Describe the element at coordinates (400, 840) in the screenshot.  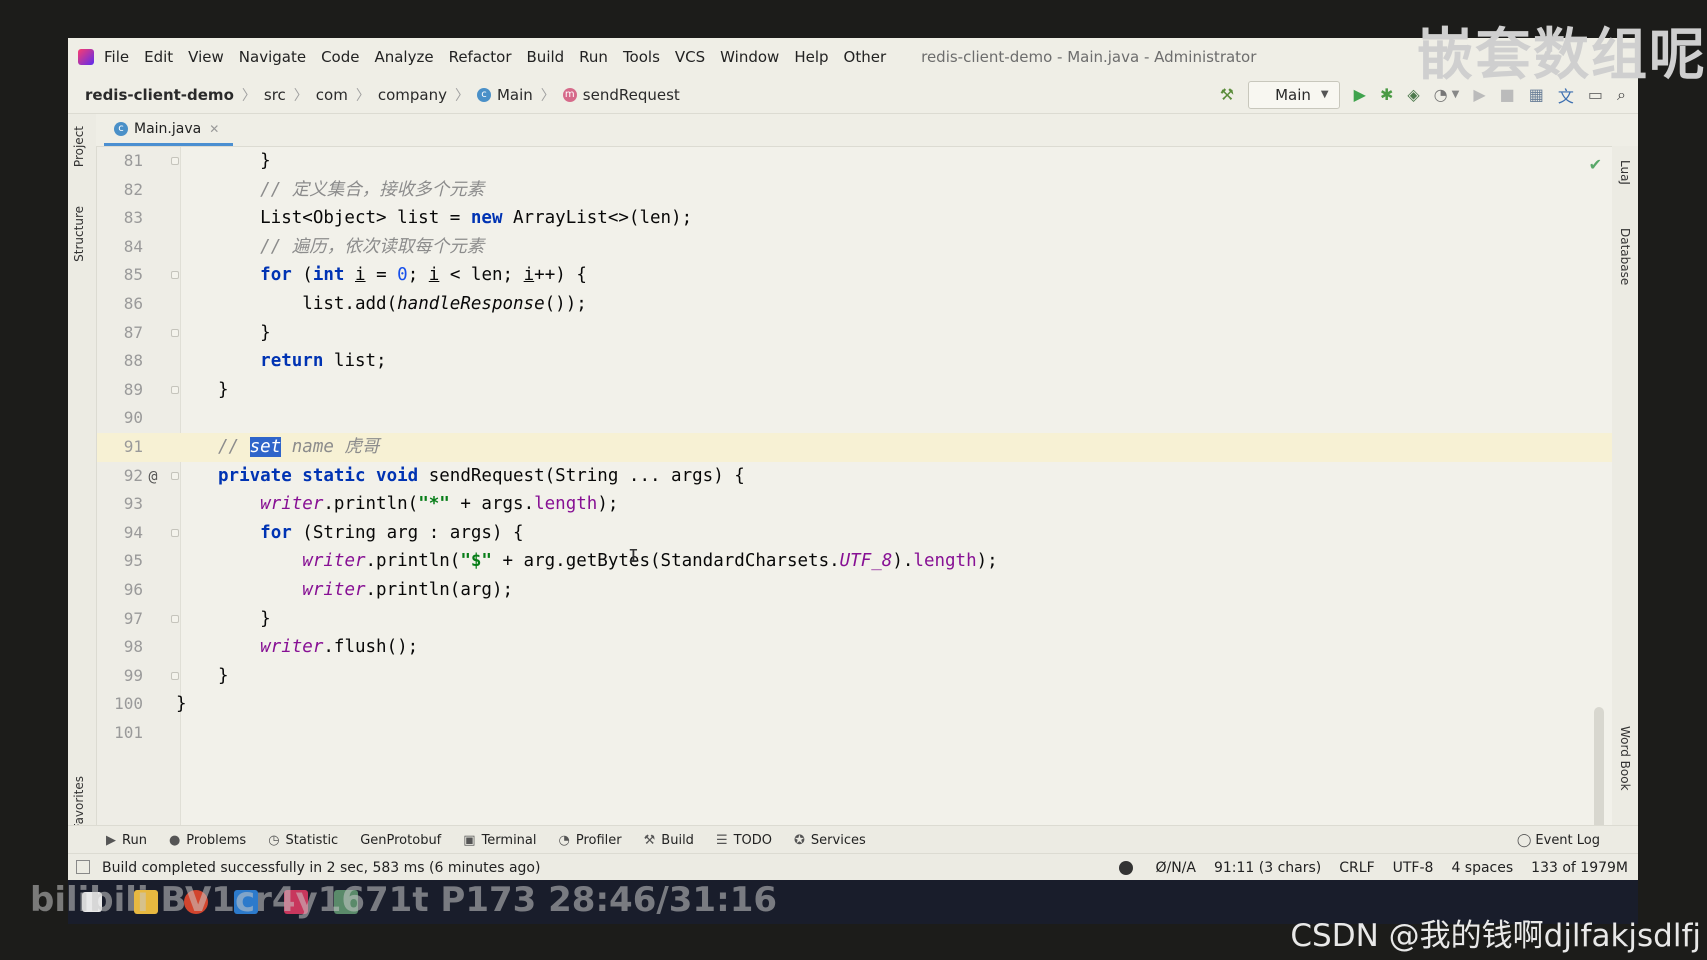
I see `tool-genprotobuf: GenProtobuf` at that location.